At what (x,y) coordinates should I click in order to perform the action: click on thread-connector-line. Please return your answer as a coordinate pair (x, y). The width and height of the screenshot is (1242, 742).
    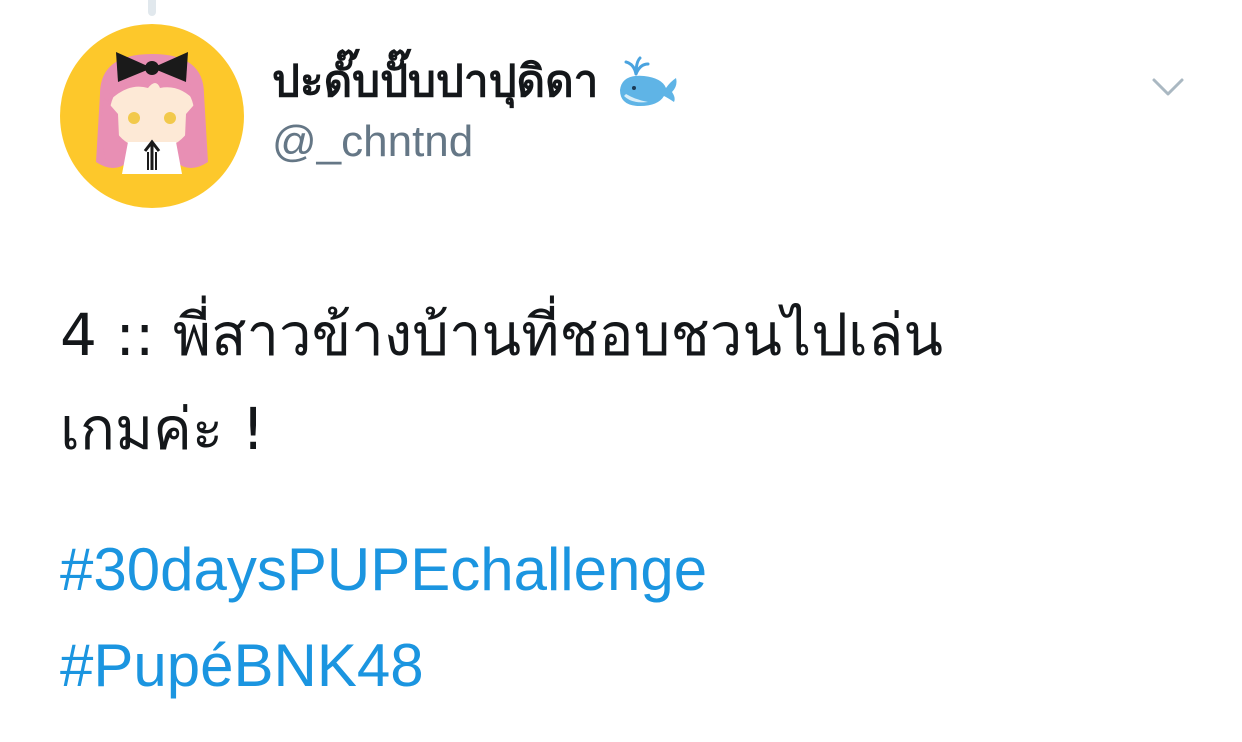
    Looking at the image, I should click on (152, 8).